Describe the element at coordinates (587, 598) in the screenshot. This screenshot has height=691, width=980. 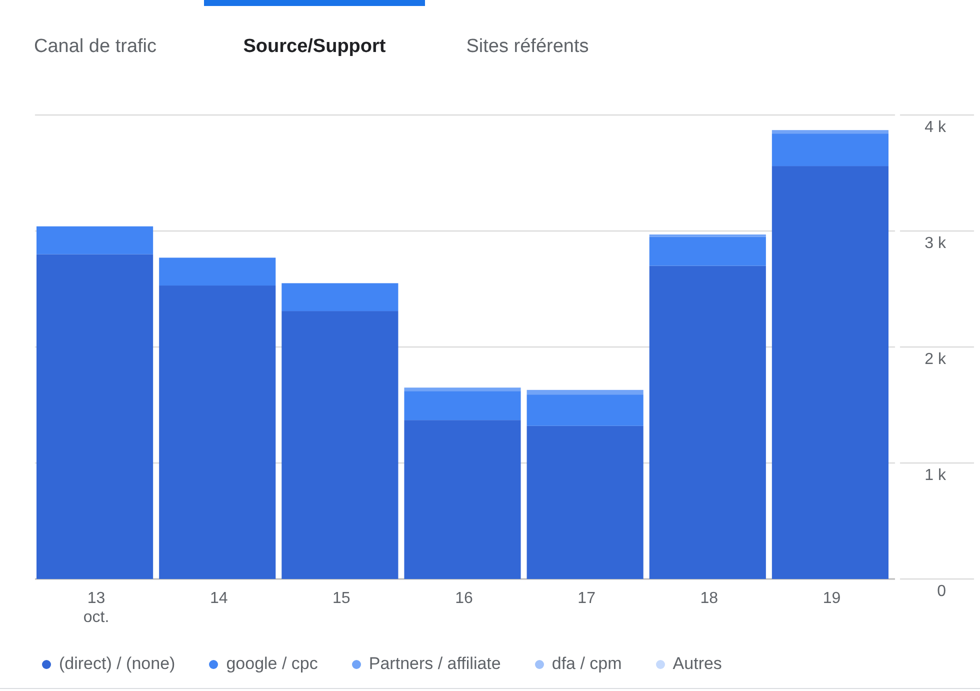
I see `axis-label: 17` at that location.